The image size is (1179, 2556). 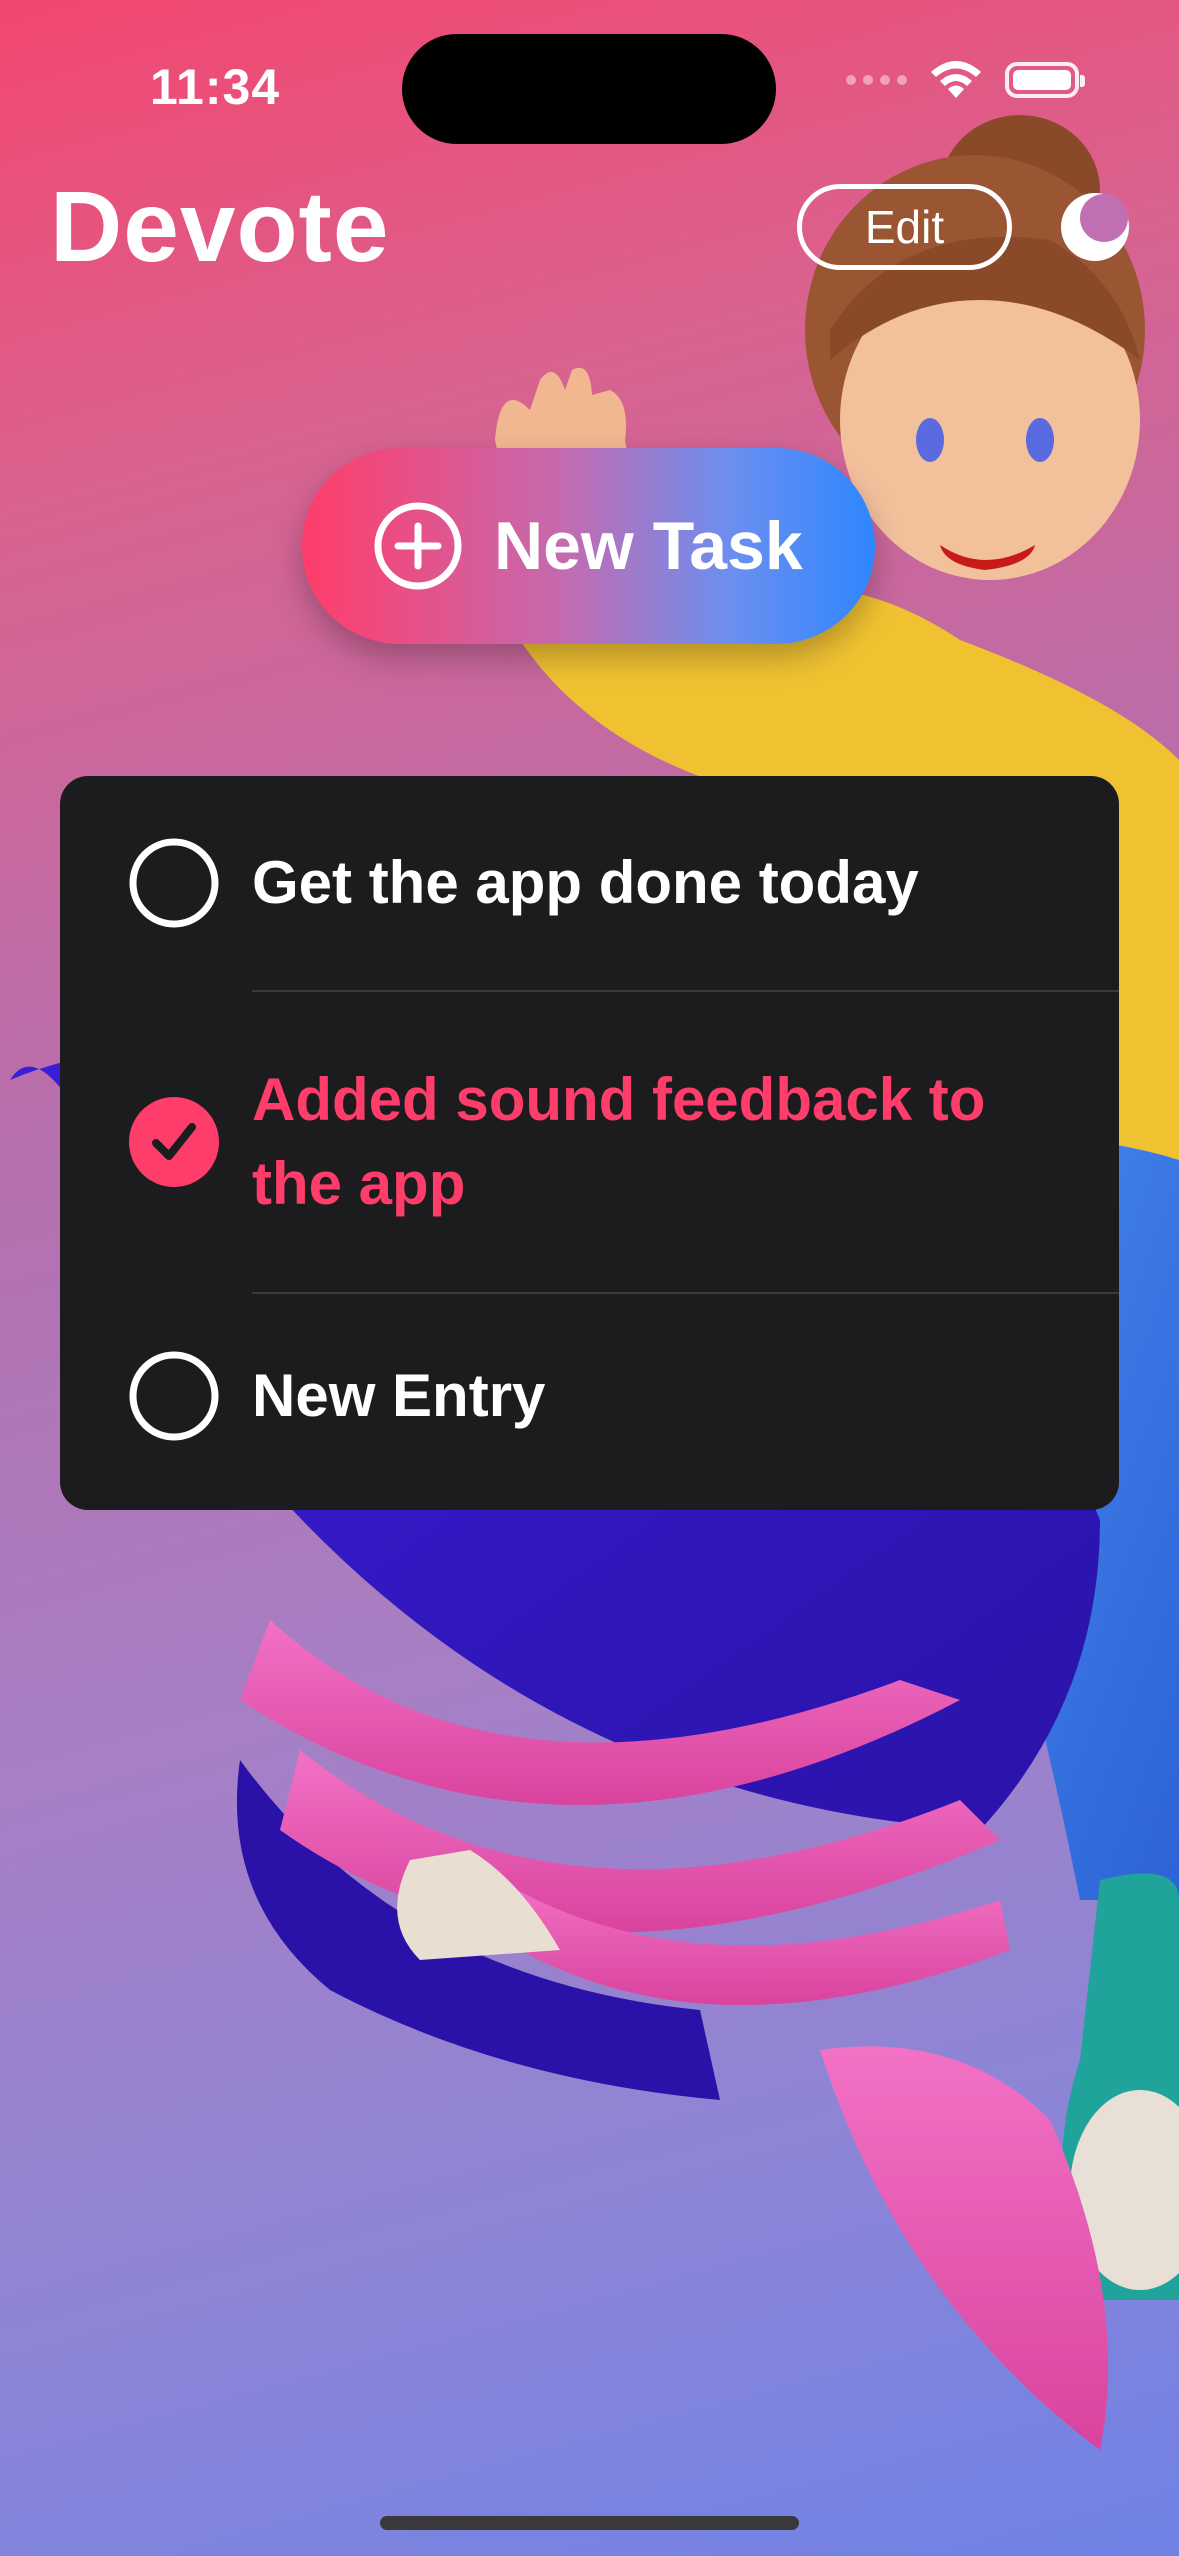 What do you see at coordinates (904, 227) in the screenshot?
I see `edit-button: Edit` at bounding box center [904, 227].